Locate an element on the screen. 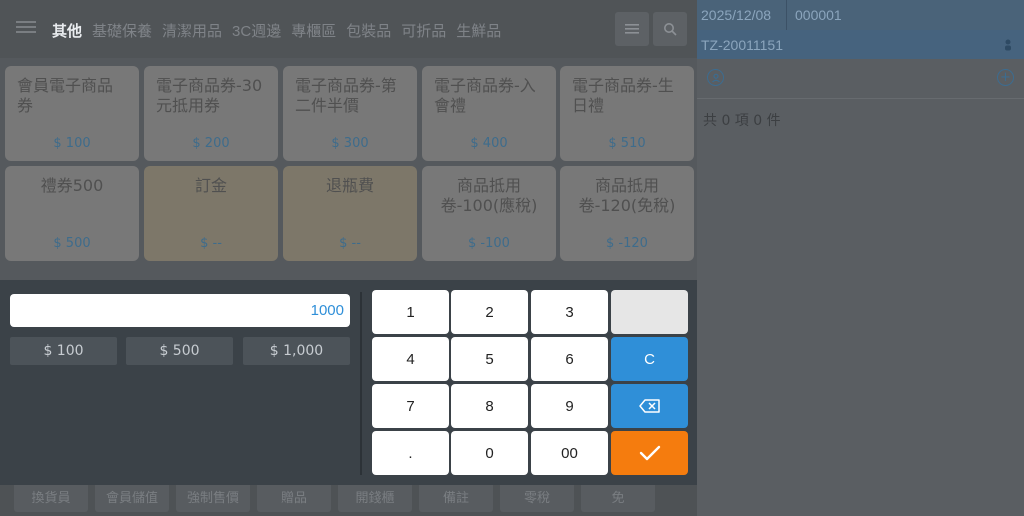 This screenshot has height=516, width=1024. key-3: 3 is located at coordinates (569, 312).